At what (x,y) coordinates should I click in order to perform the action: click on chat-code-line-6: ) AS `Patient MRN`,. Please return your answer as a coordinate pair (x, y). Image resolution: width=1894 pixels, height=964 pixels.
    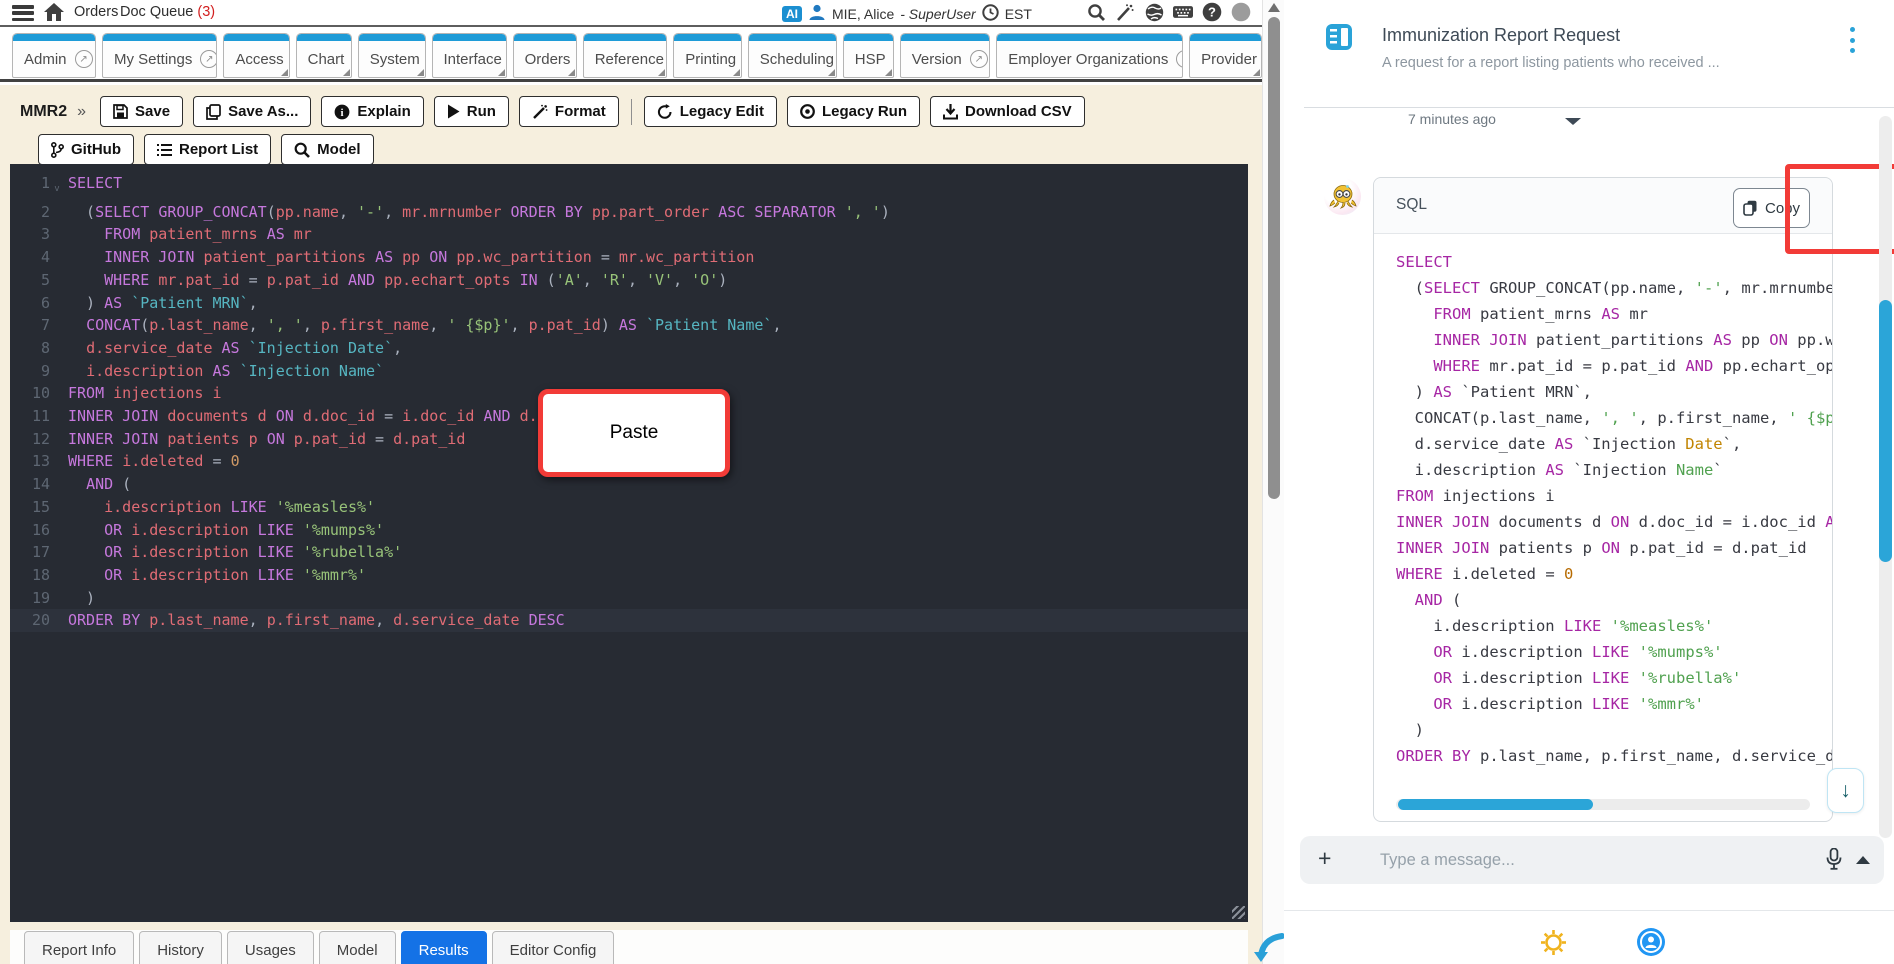
    Looking at the image, I should click on (1494, 392).